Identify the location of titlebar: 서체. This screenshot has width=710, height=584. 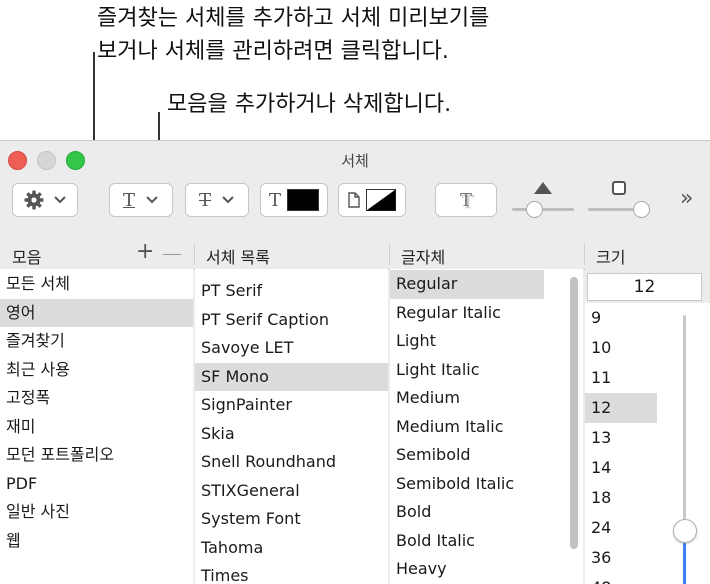
(355, 159).